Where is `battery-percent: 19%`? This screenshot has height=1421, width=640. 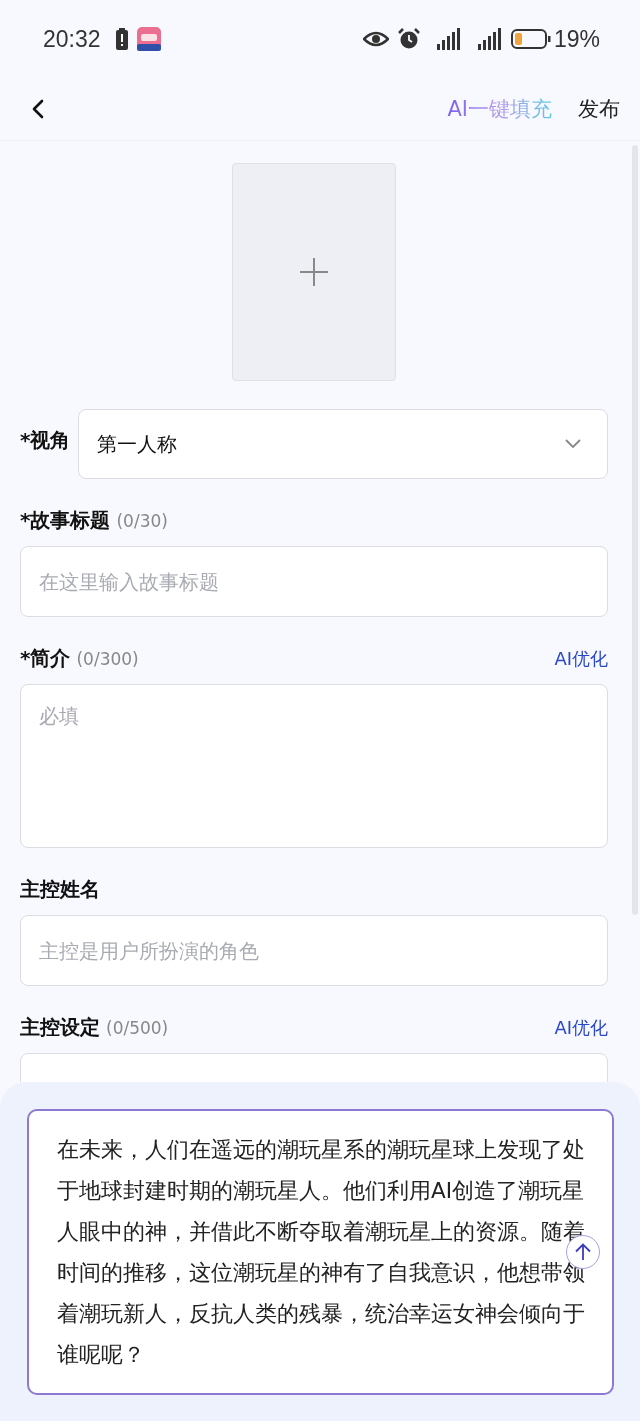 battery-percent: 19% is located at coordinates (576, 39).